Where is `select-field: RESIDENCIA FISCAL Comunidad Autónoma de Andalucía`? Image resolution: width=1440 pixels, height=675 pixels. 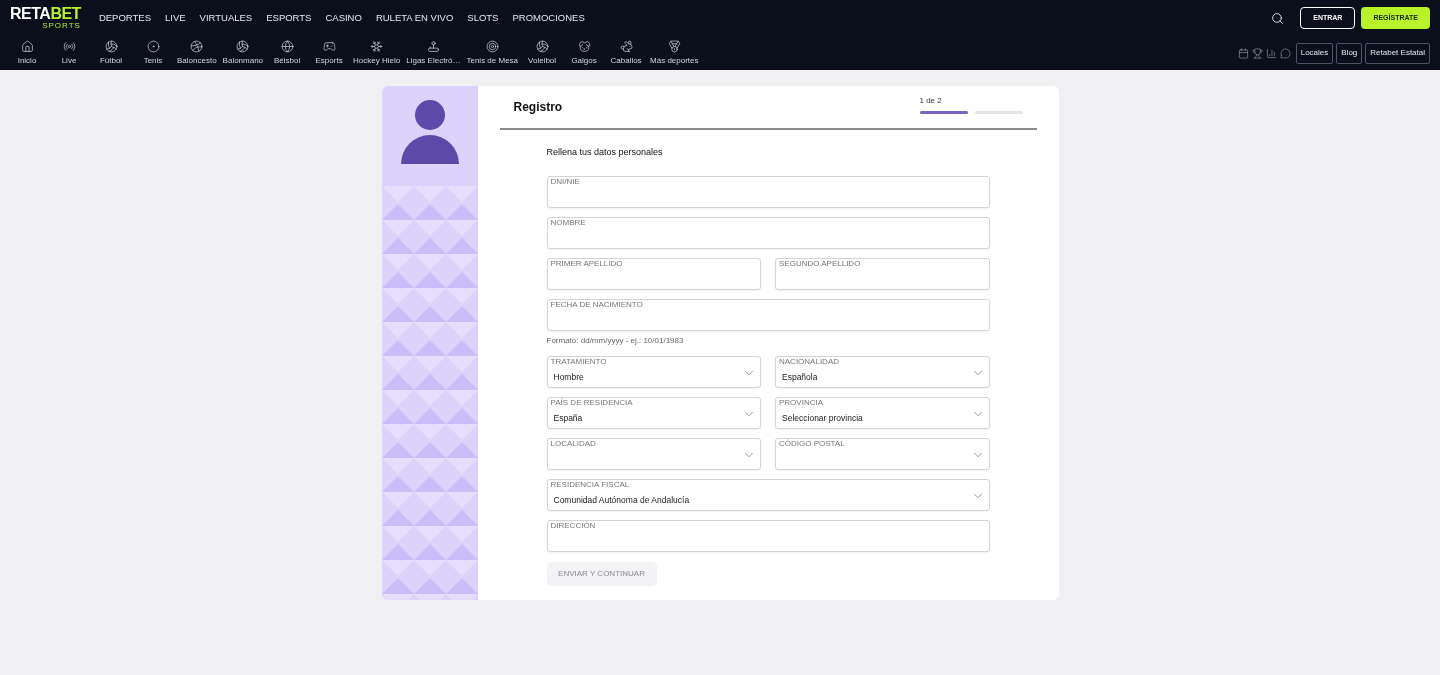
select-field: RESIDENCIA FISCAL Comunidad Autónoma de Andalucía is located at coordinates (768, 494).